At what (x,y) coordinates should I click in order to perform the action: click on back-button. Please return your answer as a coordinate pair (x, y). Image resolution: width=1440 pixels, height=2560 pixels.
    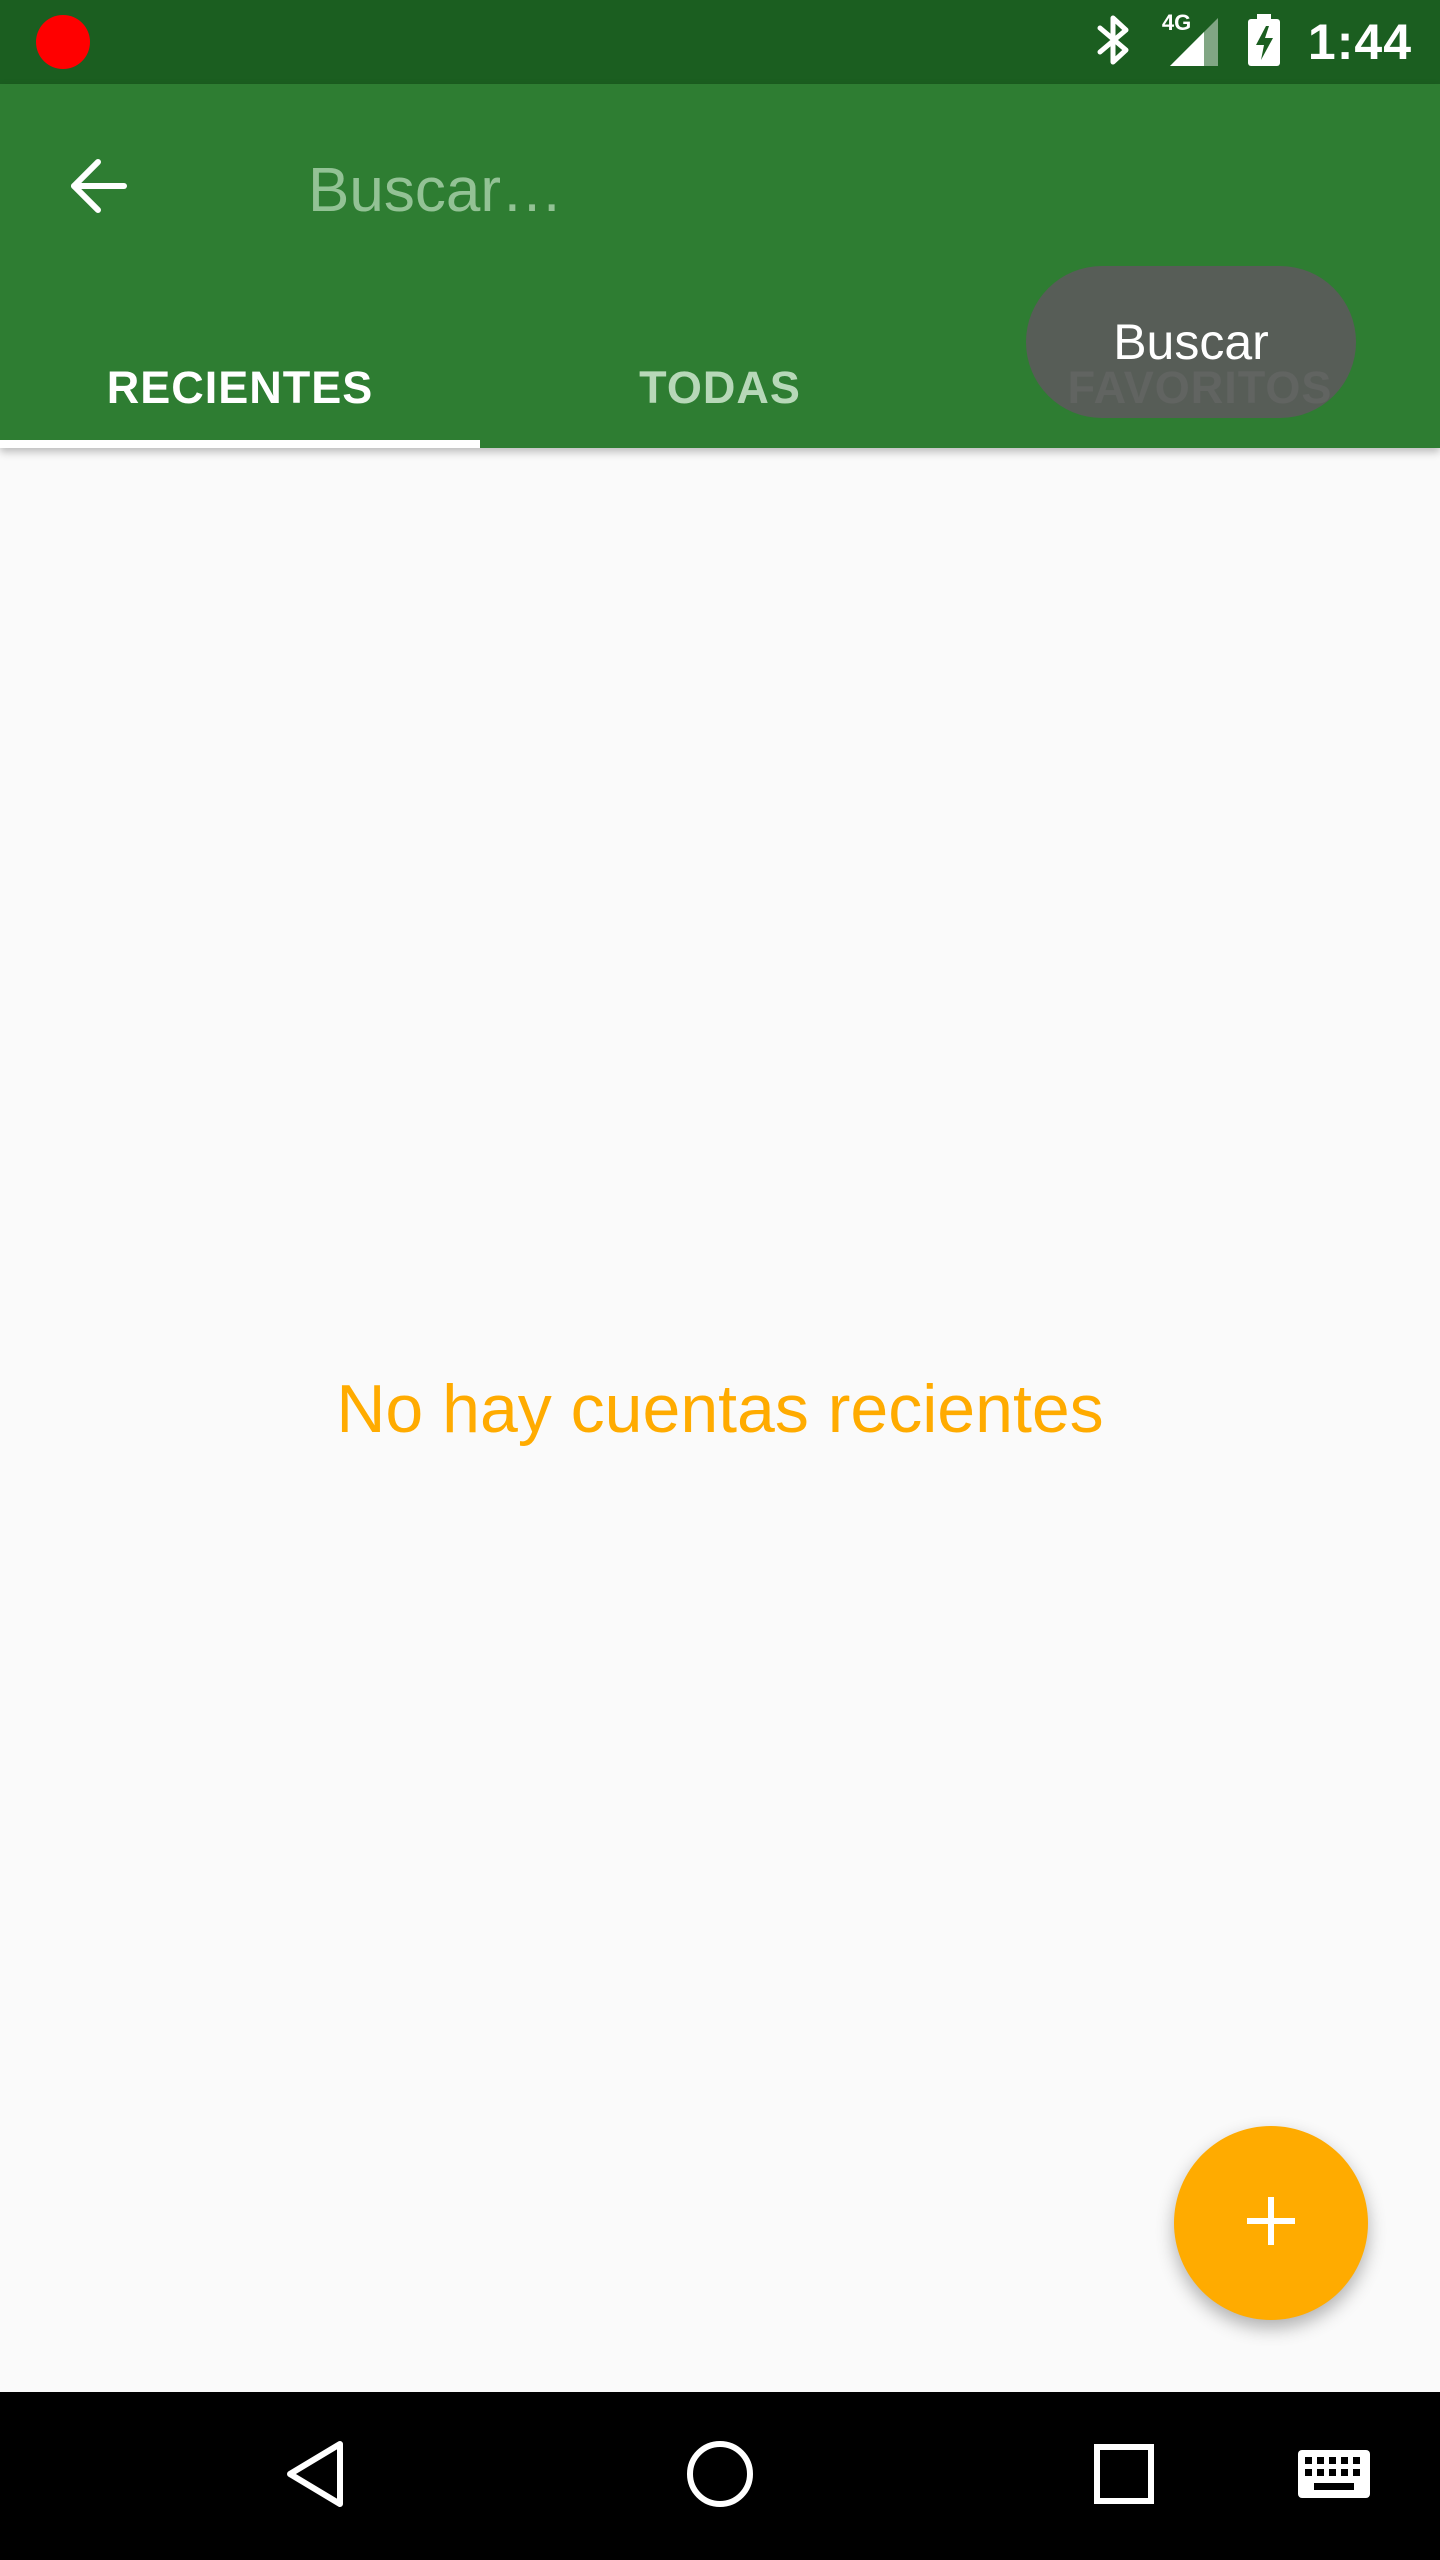
    Looking at the image, I should click on (98, 188).